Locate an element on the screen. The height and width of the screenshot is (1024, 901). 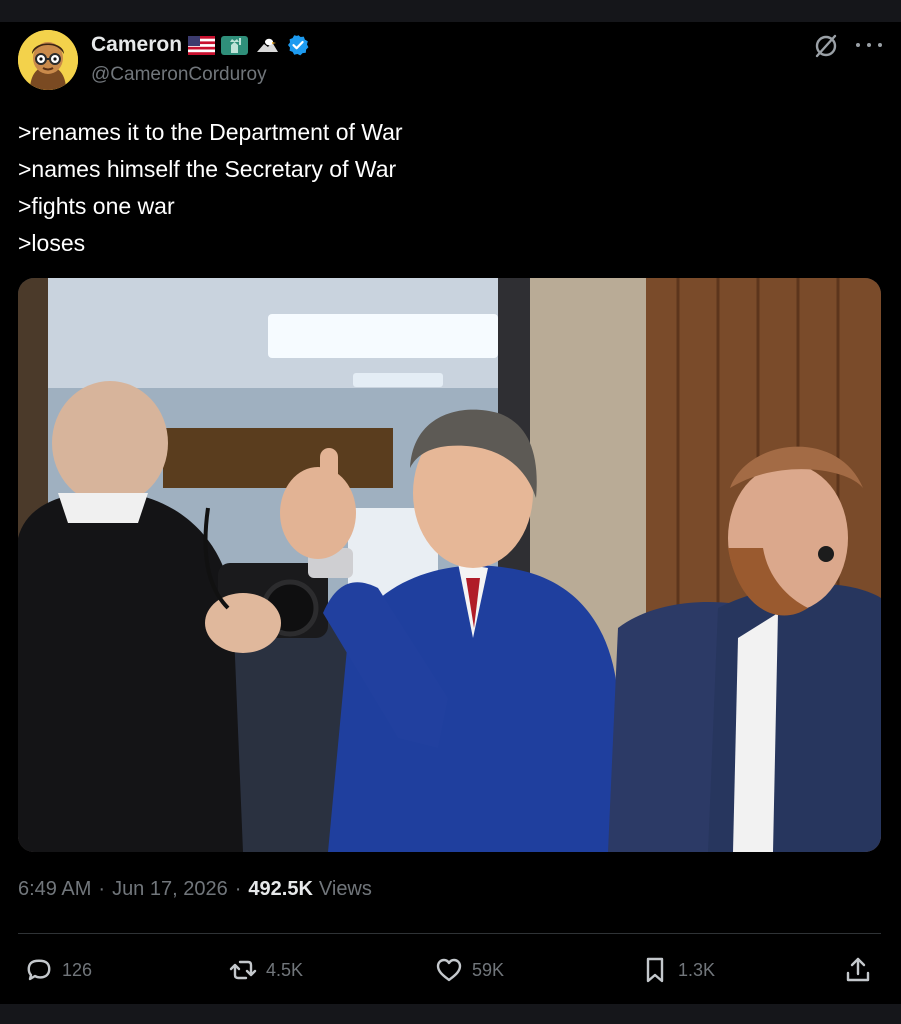
post-text-line: >names himself the Secretary of War is located at coordinates (207, 169).